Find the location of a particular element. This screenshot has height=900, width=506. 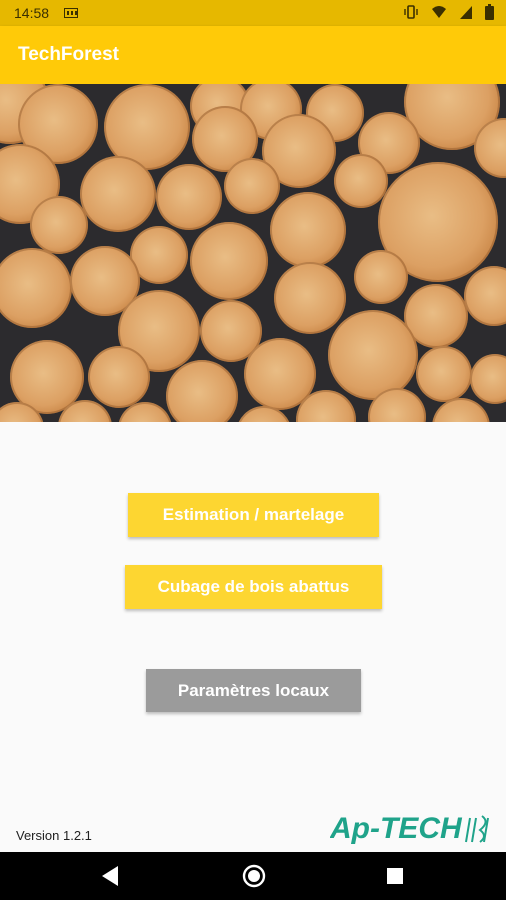

ap-tech-logo: Ap-TECH is located at coordinates (409, 828).